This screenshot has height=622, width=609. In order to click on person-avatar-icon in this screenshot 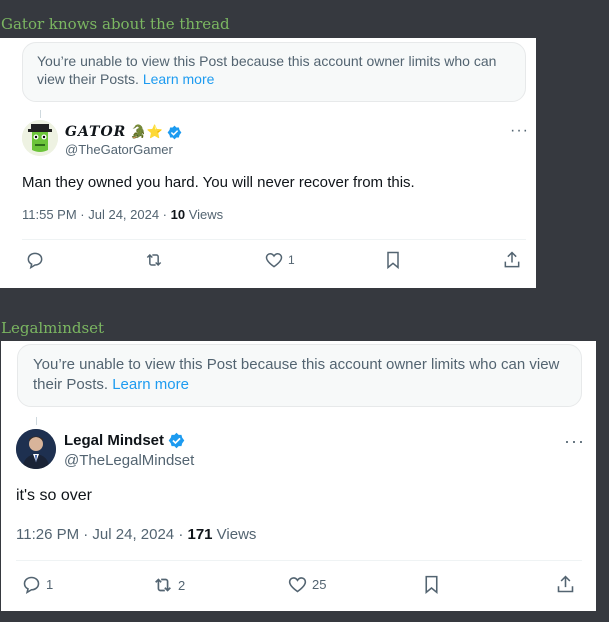, I will do `click(36, 449)`.